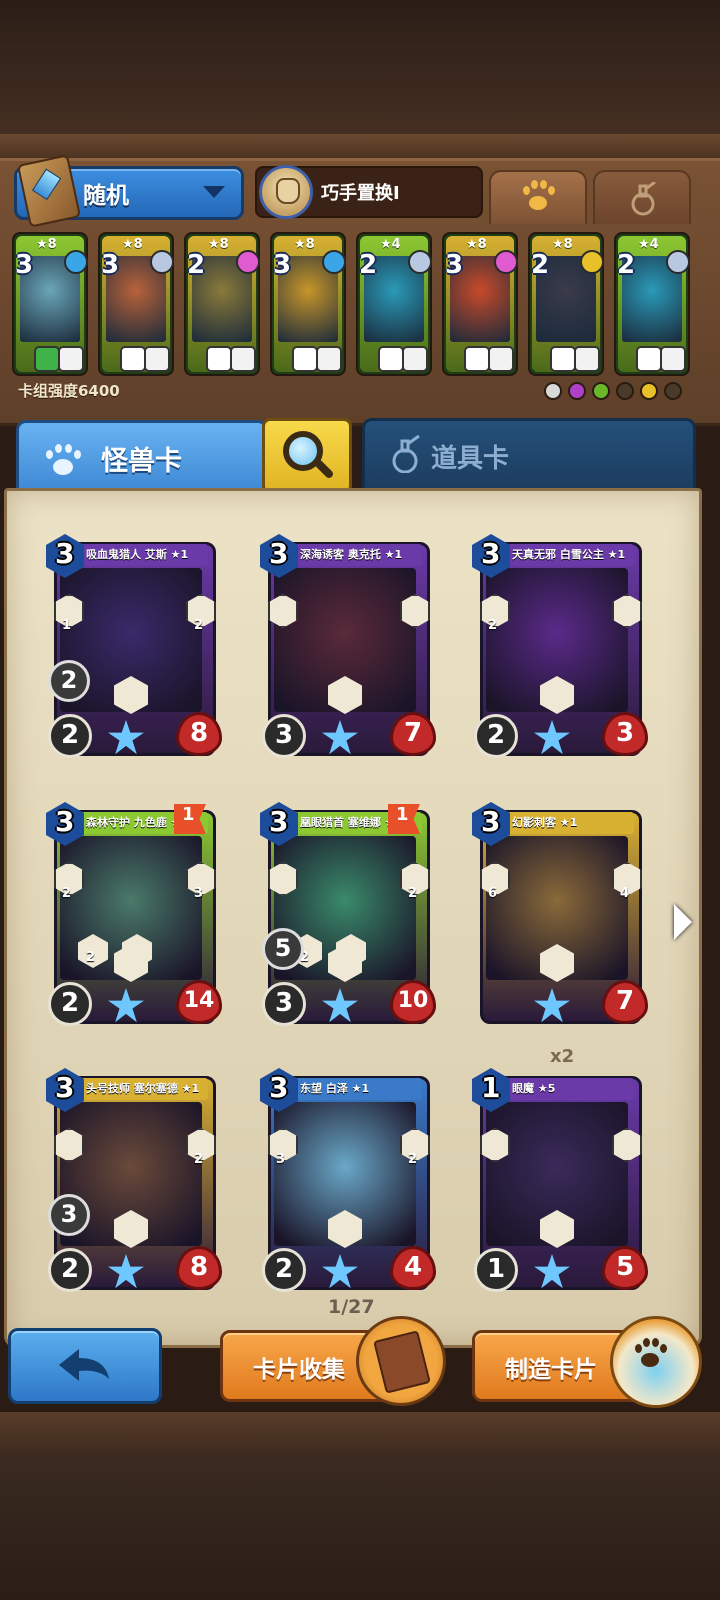  I want to click on deck-power-label: 卡组强度6400, so click(69, 391).